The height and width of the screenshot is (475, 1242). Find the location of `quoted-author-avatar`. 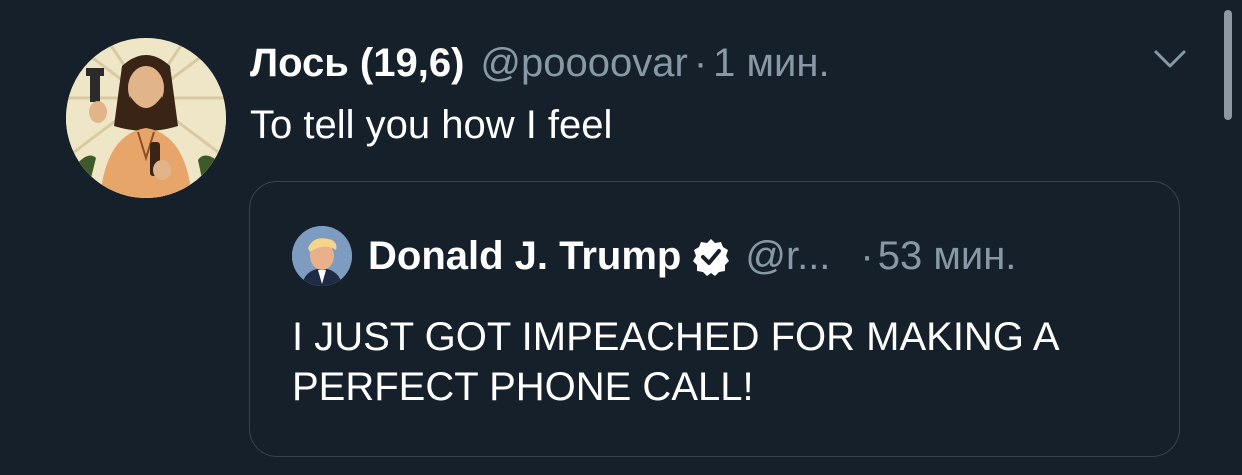

quoted-author-avatar is located at coordinates (322, 256).